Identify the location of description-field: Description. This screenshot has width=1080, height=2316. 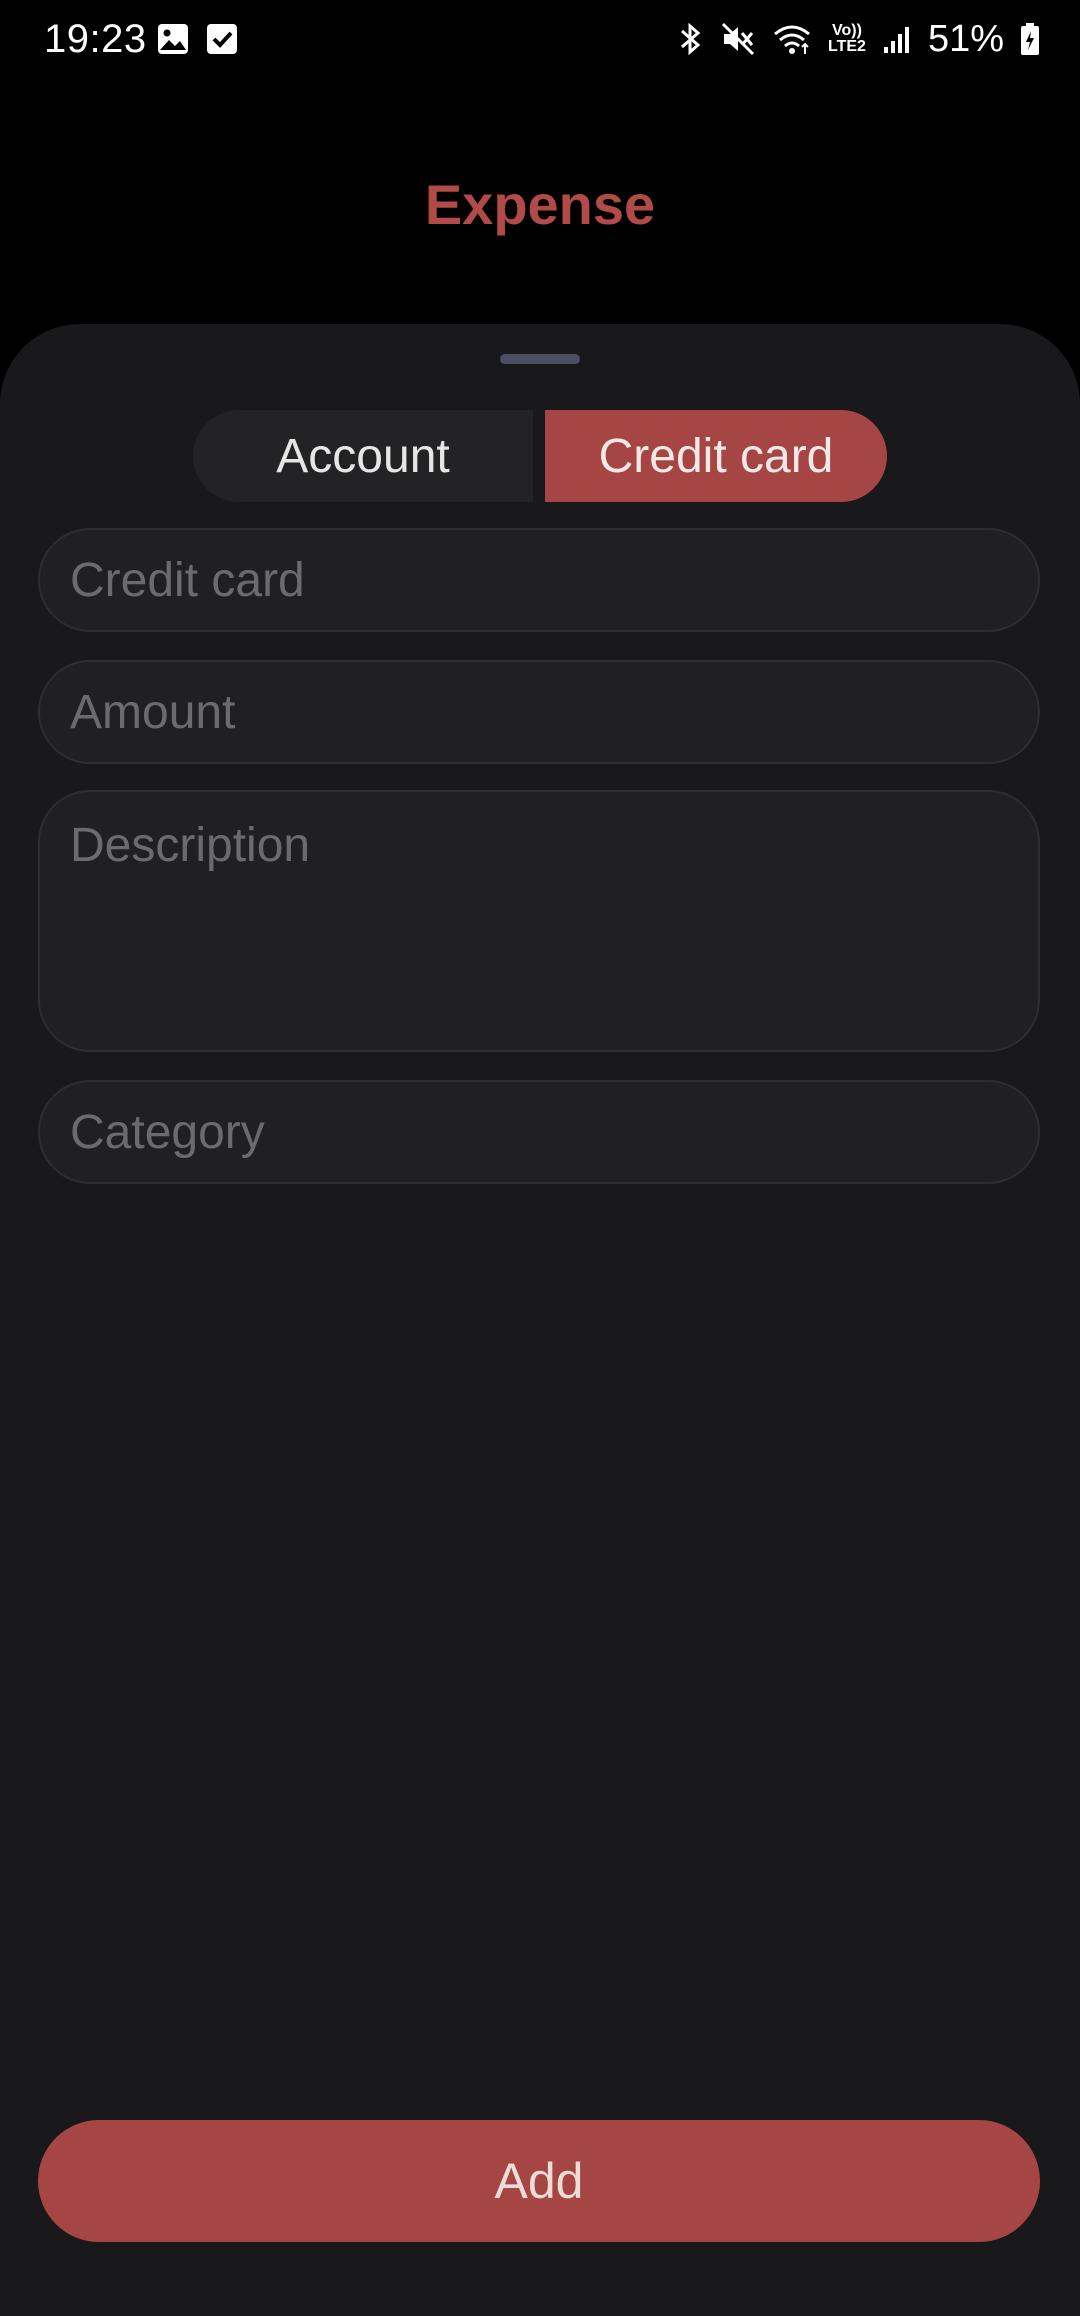
(539, 921).